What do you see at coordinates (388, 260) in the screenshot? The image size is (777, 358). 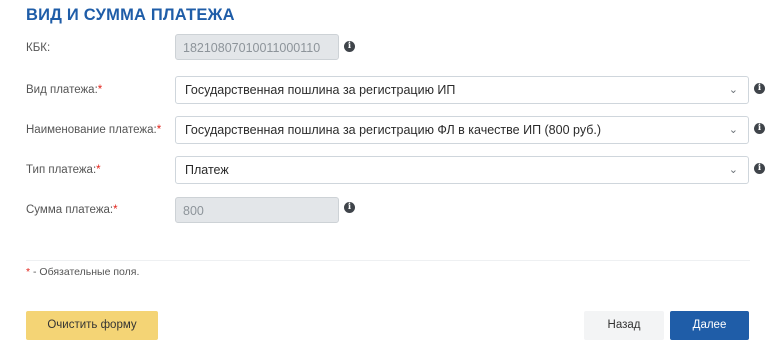 I see `divider` at bounding box center [388, 260].